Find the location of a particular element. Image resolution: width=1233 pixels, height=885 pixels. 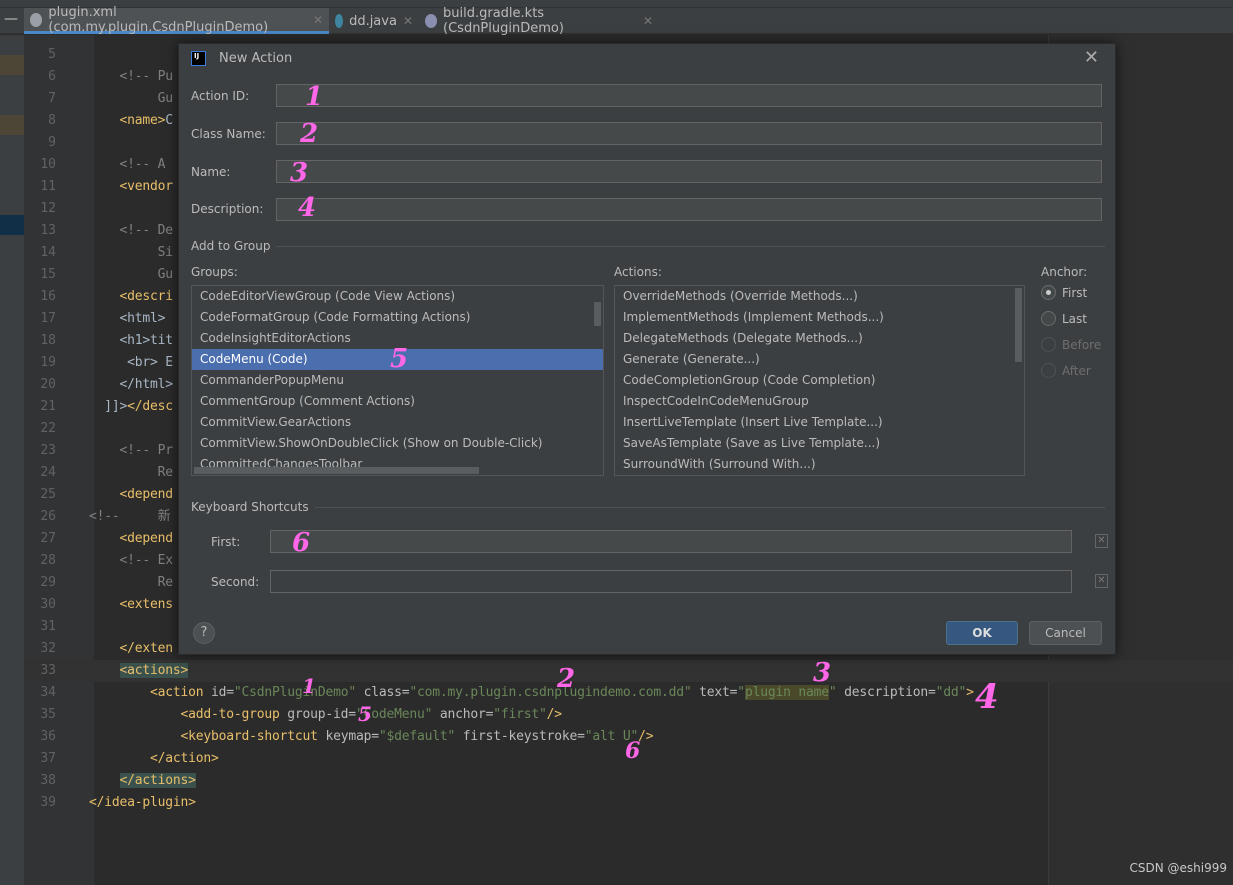

line-number: 6 is located at coordinates (52, 76).